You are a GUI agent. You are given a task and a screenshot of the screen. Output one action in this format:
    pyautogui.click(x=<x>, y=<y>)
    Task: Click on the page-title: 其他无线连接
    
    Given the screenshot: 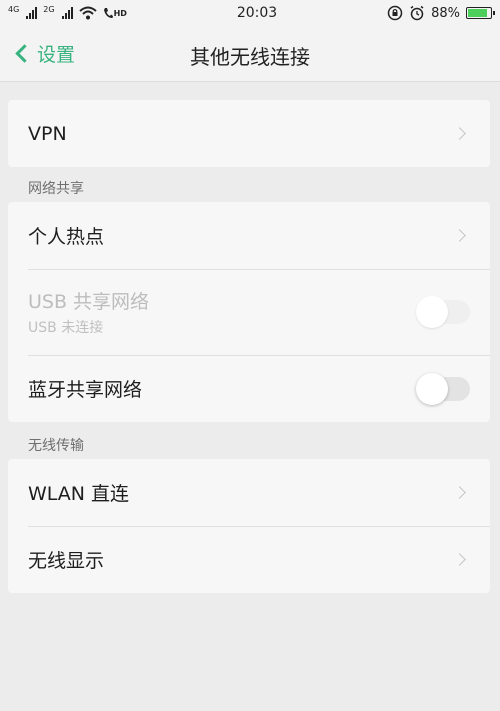 What is the action you would take?
    pyautogui.click(x=250, y=57)
    